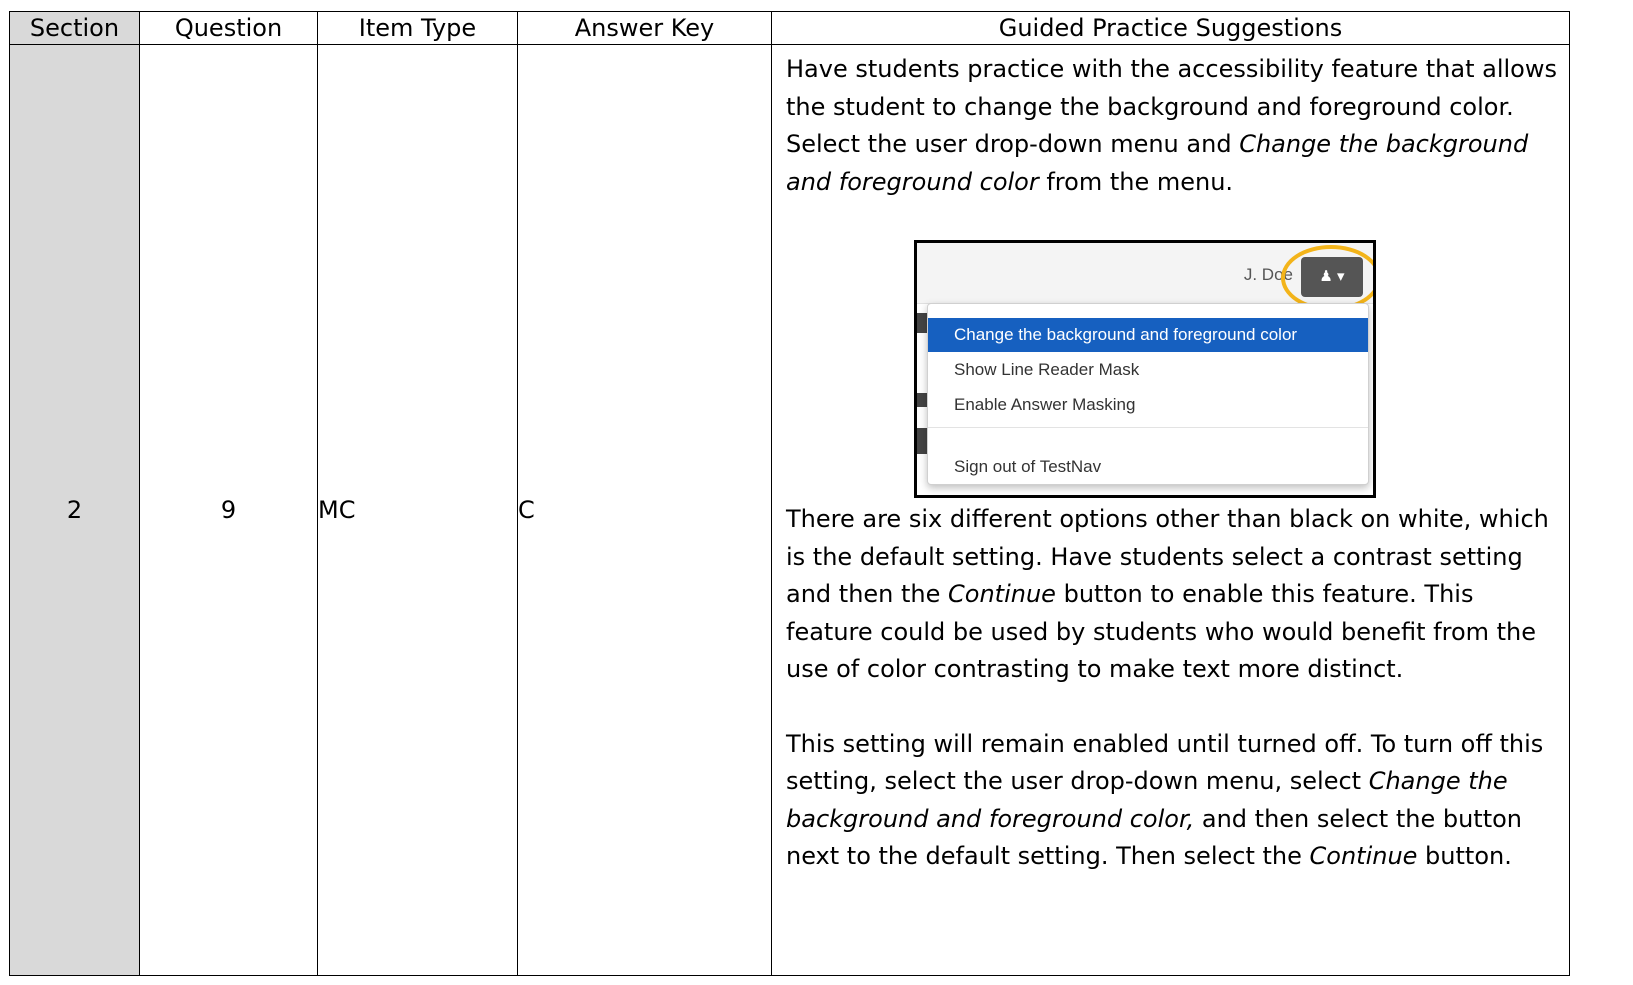 The height and width of the screenshot is (985, 1633). Describe the element at coordinates (644, 510) in the screenshot. I see `cell-answer-key: C` at that location.